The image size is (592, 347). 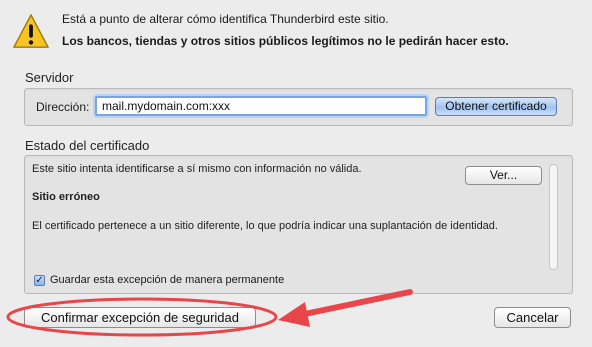 I want to click on certificate-status-title: Estado del certificado, so click(x=87, y=145).